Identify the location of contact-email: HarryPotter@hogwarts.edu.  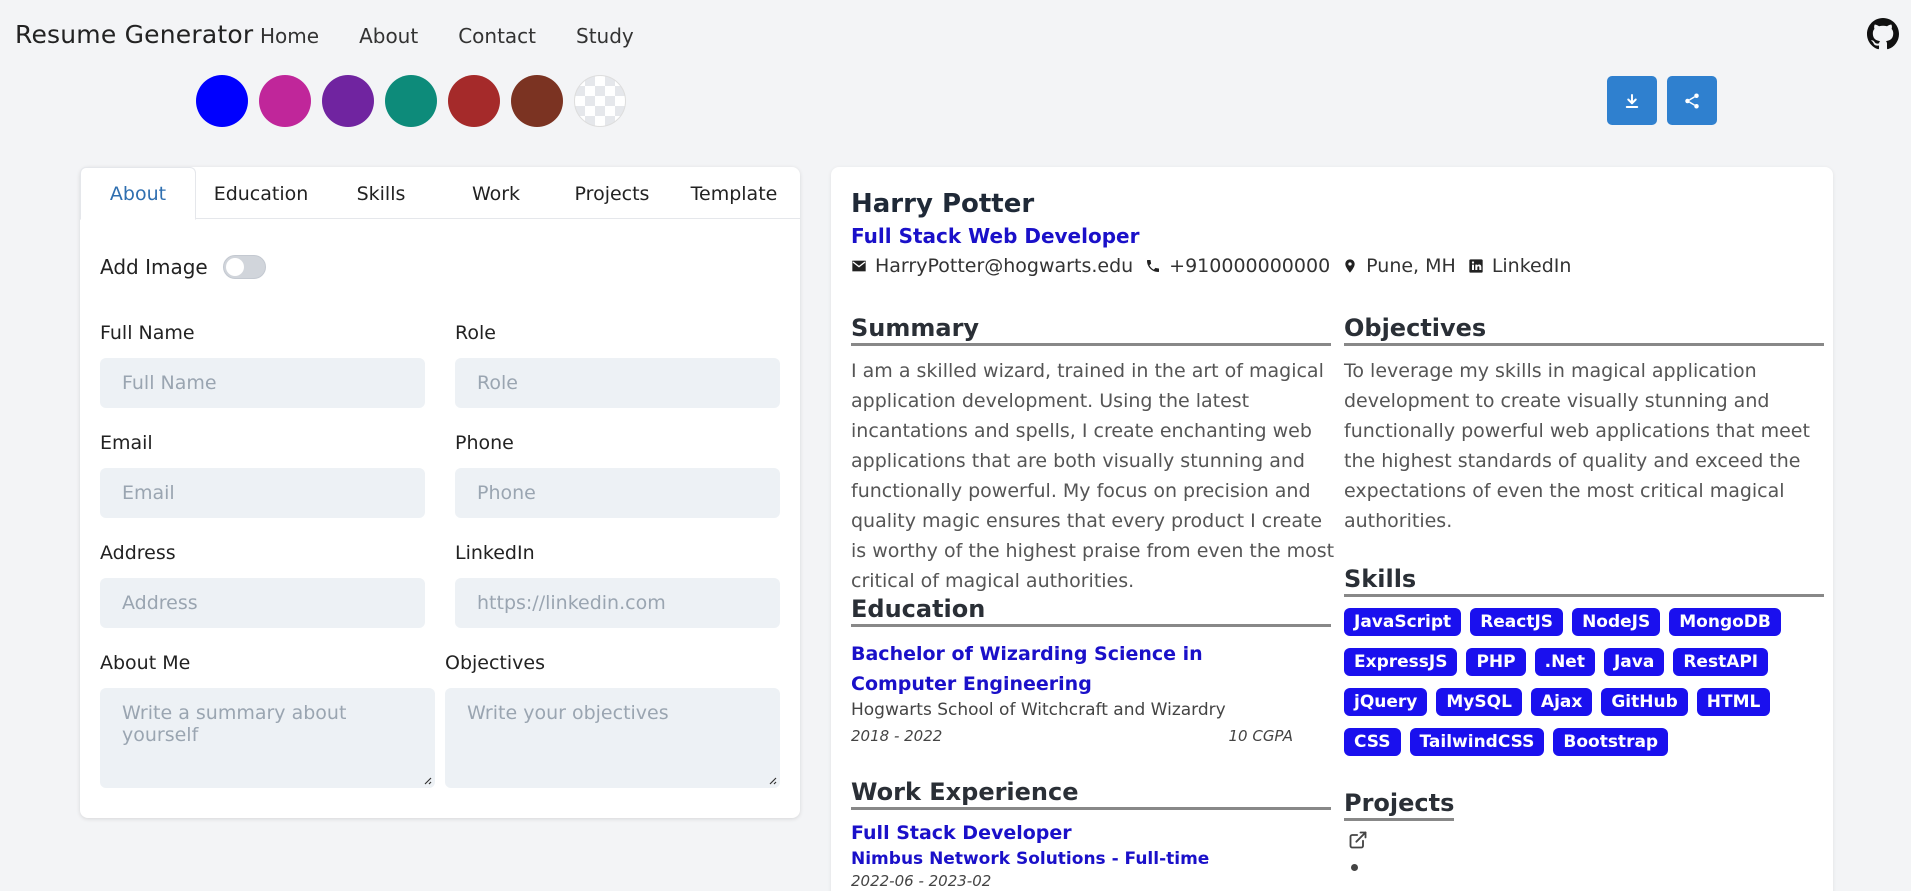
(992, 266).